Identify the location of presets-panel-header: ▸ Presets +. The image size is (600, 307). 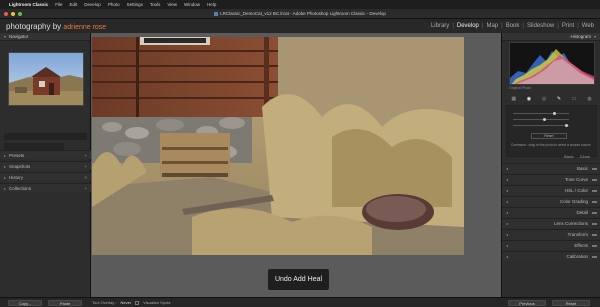
(45, 154).